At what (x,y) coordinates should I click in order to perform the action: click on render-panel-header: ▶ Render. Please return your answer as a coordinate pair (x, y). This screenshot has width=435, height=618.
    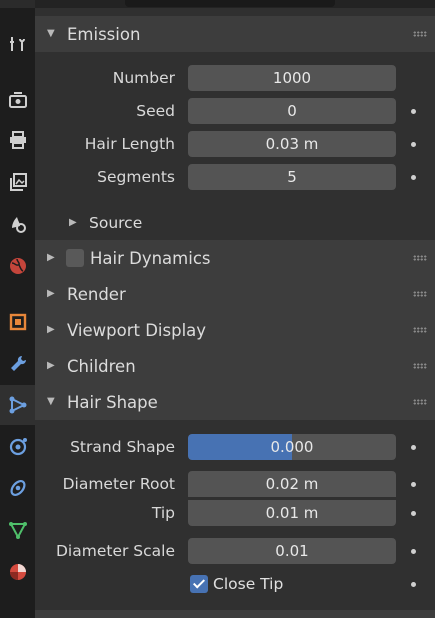
    Looking at the image, I should click on (235, 294).